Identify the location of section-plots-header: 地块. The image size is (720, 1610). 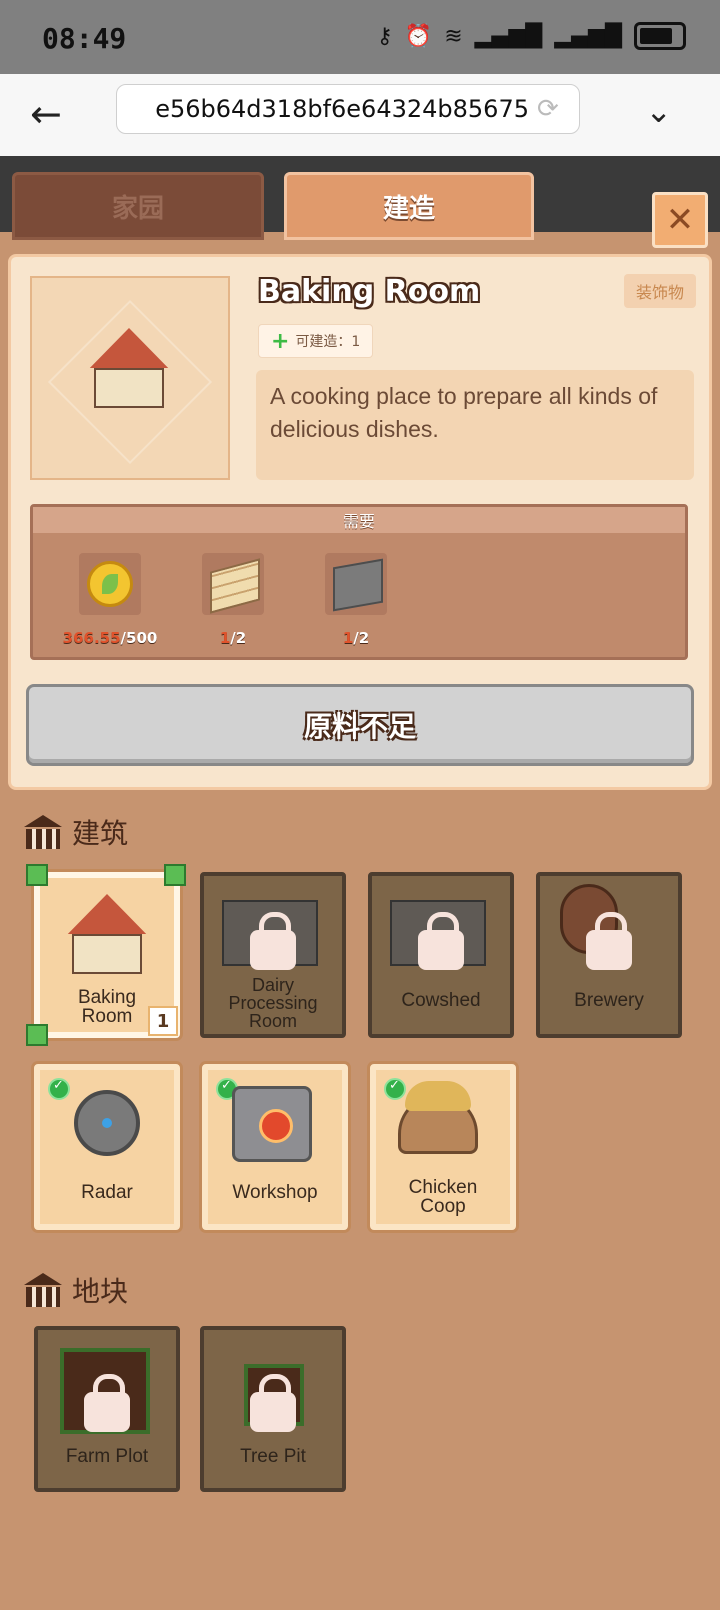
(76, 1290).